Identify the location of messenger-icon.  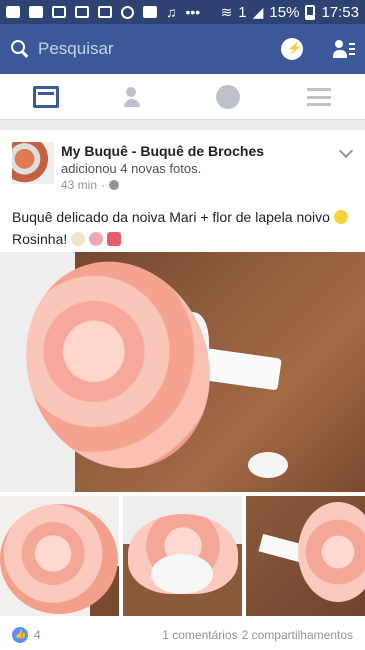
(292, 49).